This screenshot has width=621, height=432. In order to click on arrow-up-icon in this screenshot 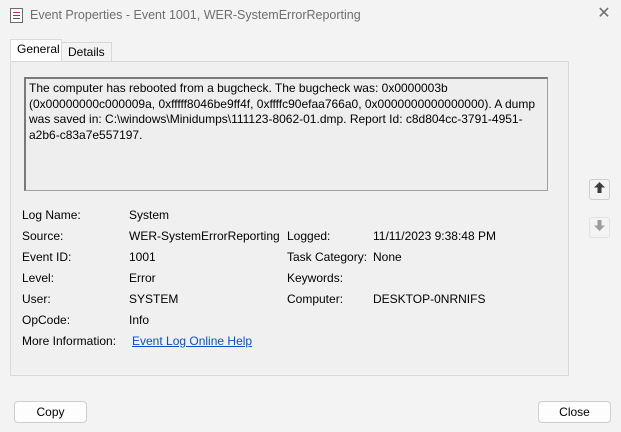, I will do `click(599, 187)`.